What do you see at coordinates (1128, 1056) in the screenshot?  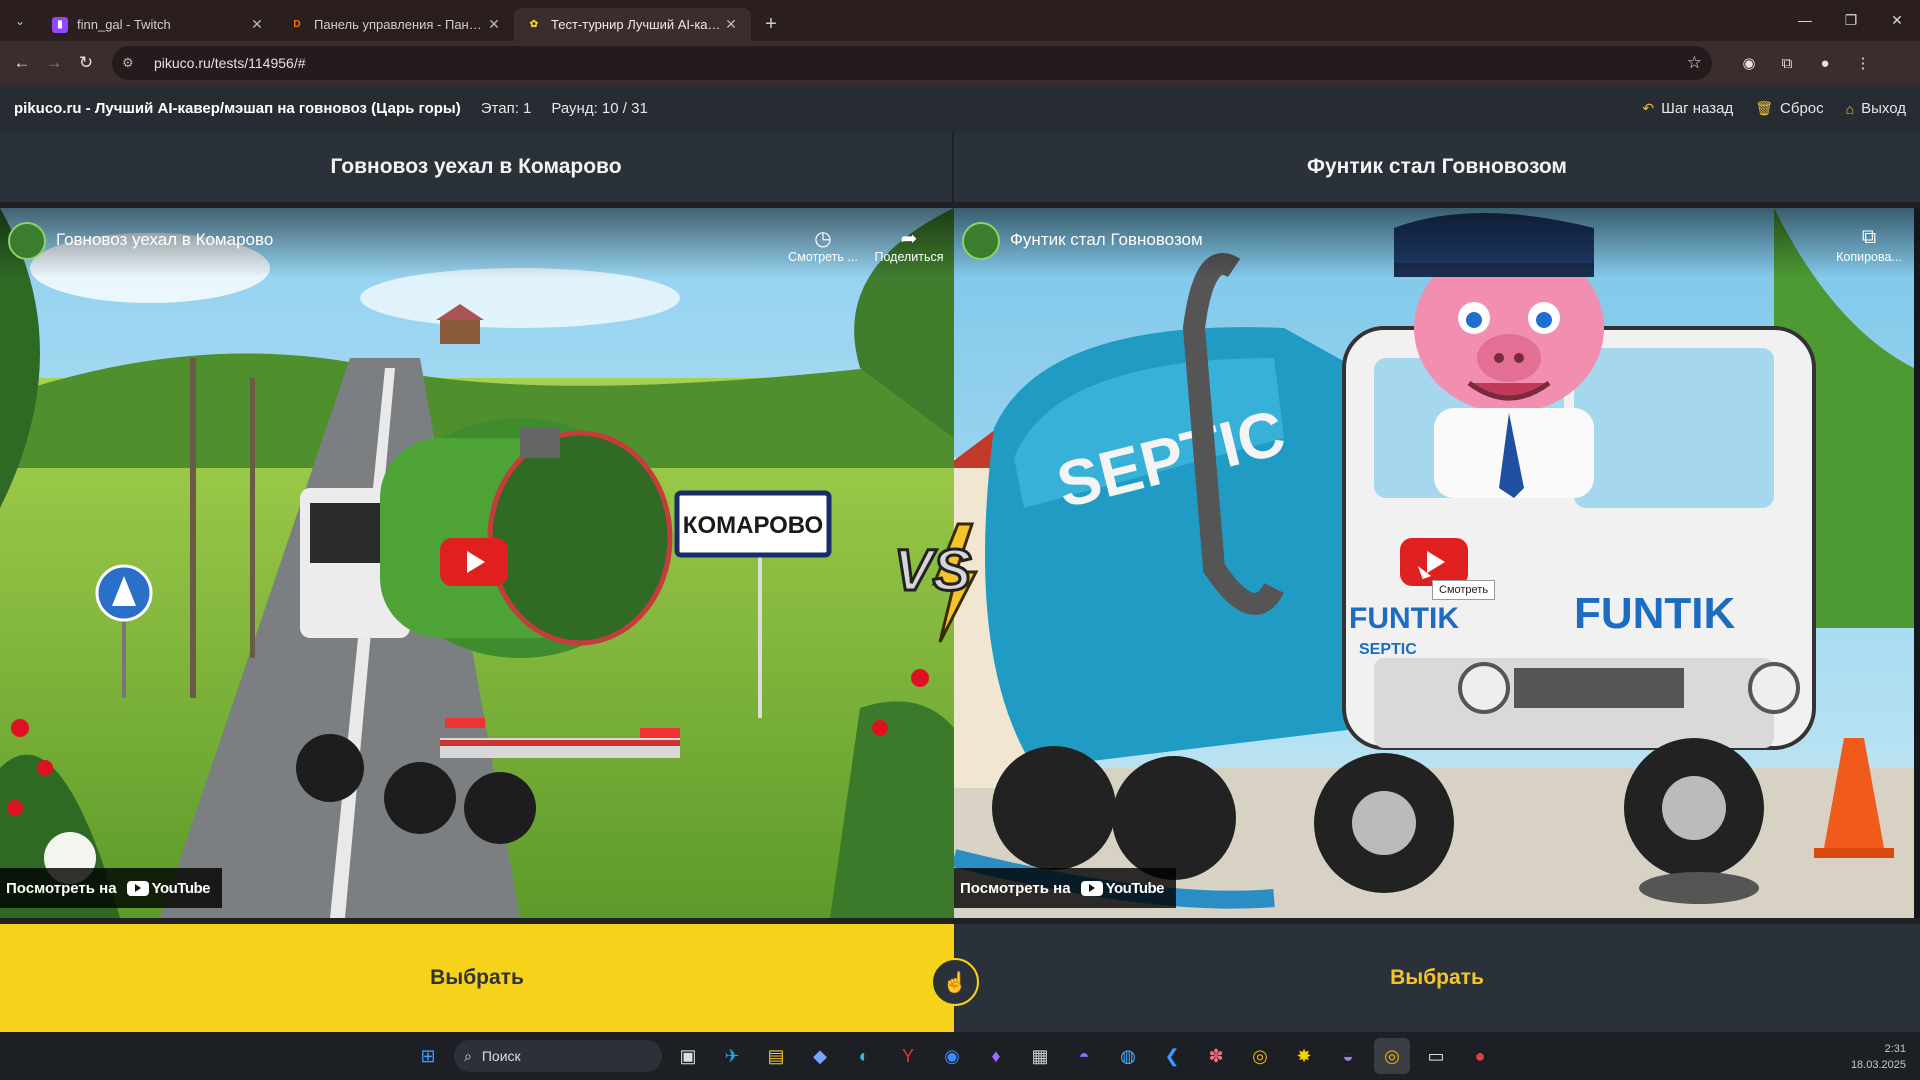 I see `app-icon: ◍` at bounding box center [1128, 1056].